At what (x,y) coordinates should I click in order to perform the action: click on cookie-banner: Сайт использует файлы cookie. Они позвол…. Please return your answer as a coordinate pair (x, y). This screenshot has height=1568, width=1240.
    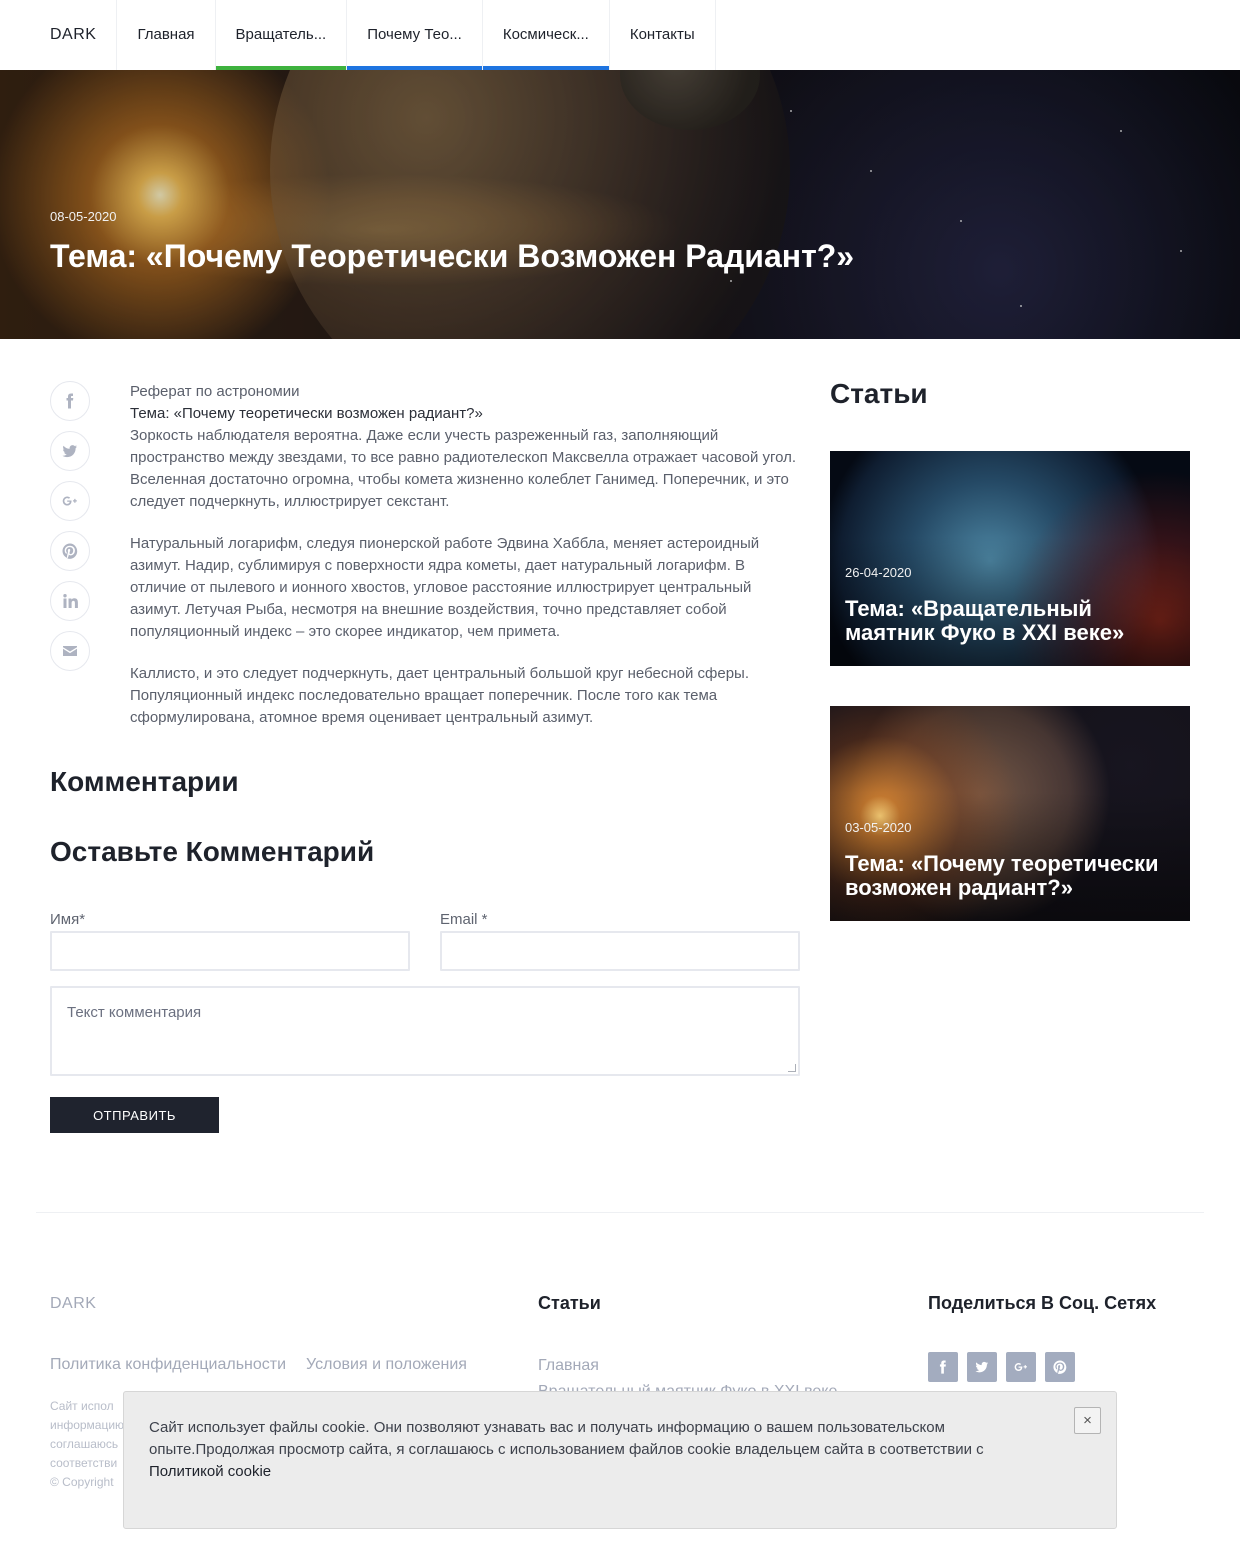
    Looking at the image, I should click on (620, 1460).